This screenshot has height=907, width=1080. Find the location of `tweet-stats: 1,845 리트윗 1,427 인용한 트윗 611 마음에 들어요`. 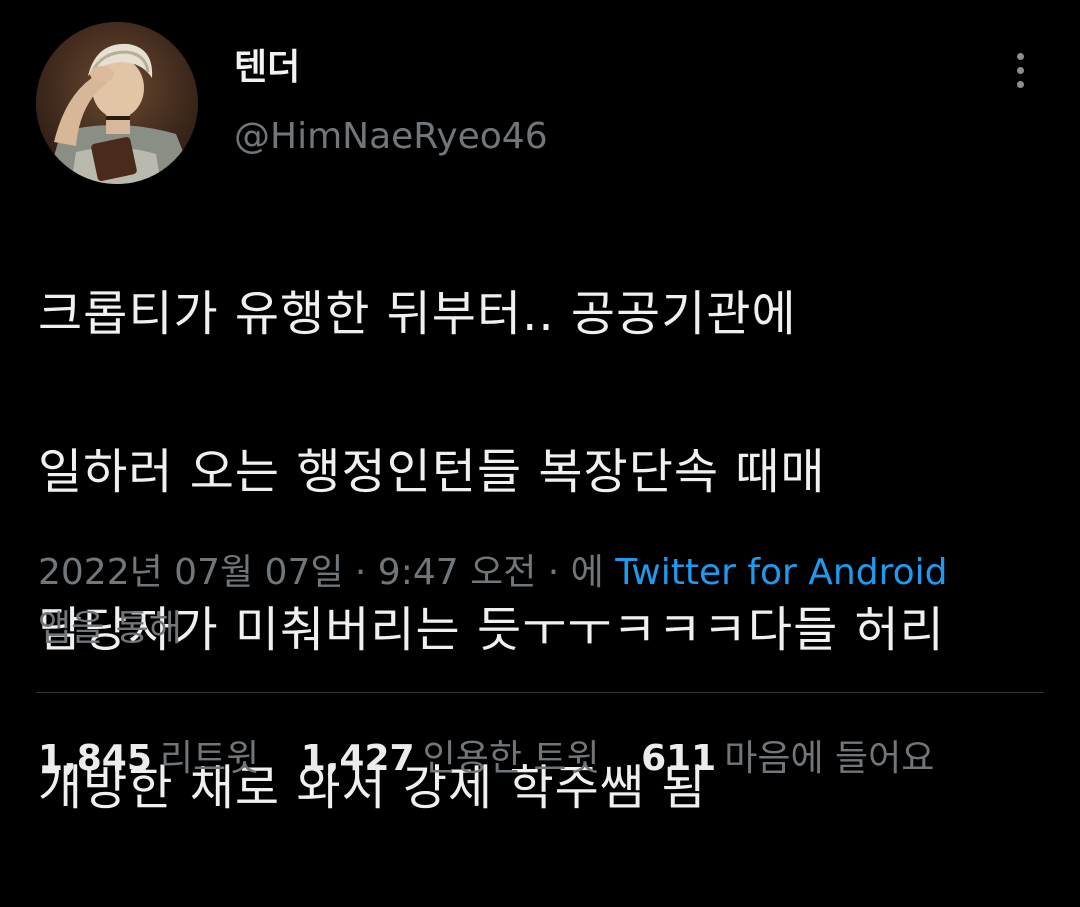

tweet-stats: 1,845 리트윗 1,427 인용한 트윗 611 마음에 들어요 is located at coordinates (486, 759).